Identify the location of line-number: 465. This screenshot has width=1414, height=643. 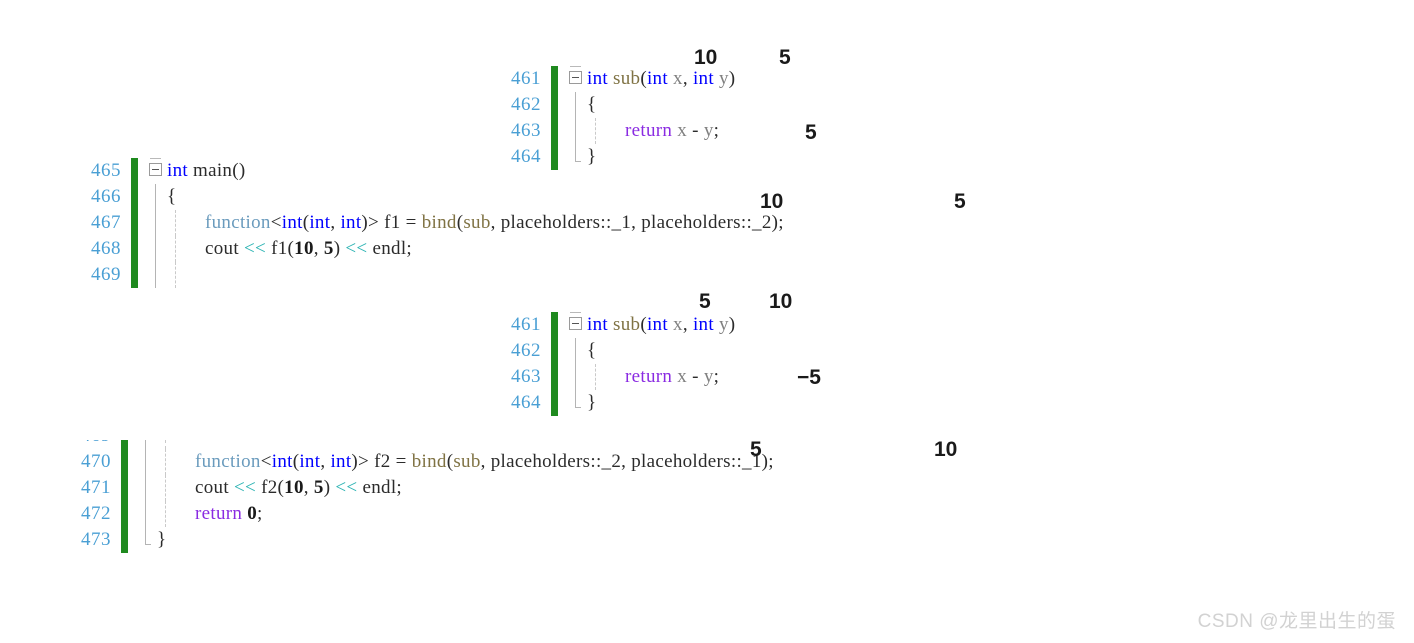
(106, 170).